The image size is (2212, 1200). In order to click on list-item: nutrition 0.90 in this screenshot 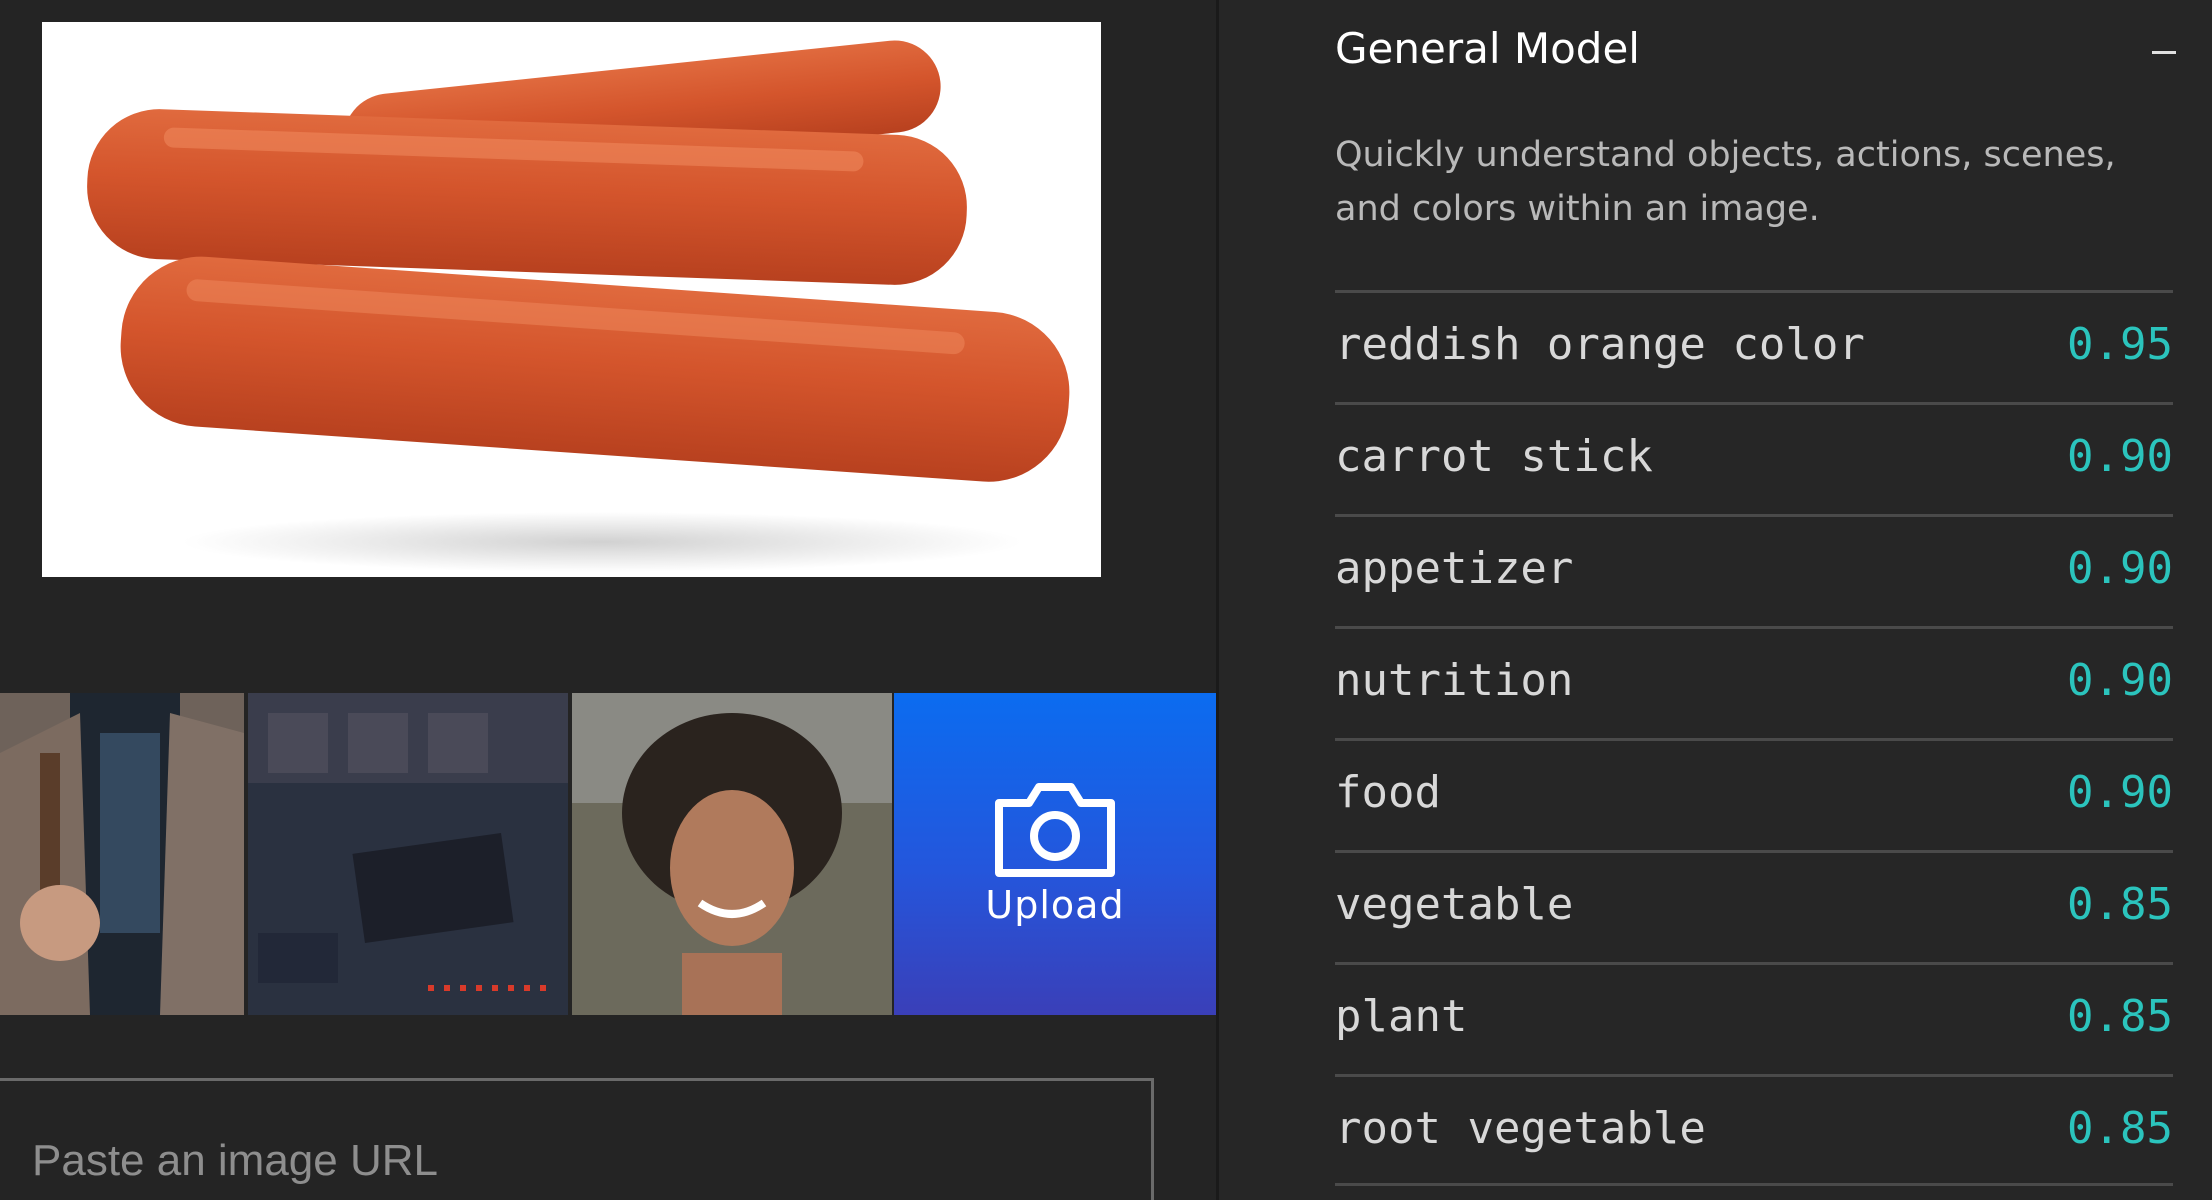, I will do `click(1754, 682)`.